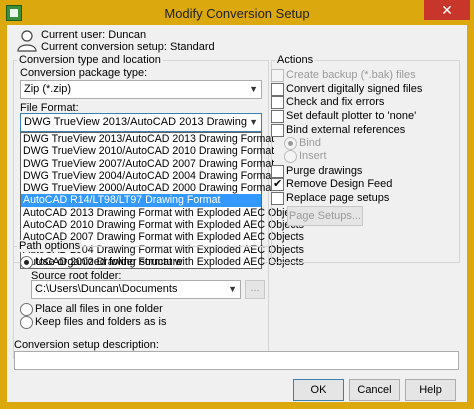 The height and width of the screenshot is (409, 474). Describe the element at coordinates (236, 360) in the screenshot. I see `description-field` at that location.